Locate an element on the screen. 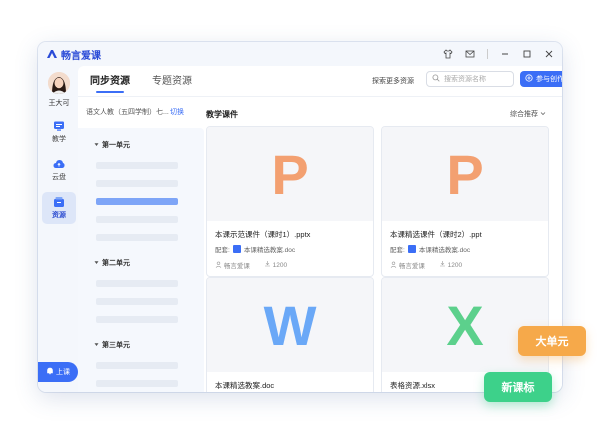 The height and width of the screenshot is (435, 600). sidebar-item-label: 云盘 is located at coordinates (59, 177).